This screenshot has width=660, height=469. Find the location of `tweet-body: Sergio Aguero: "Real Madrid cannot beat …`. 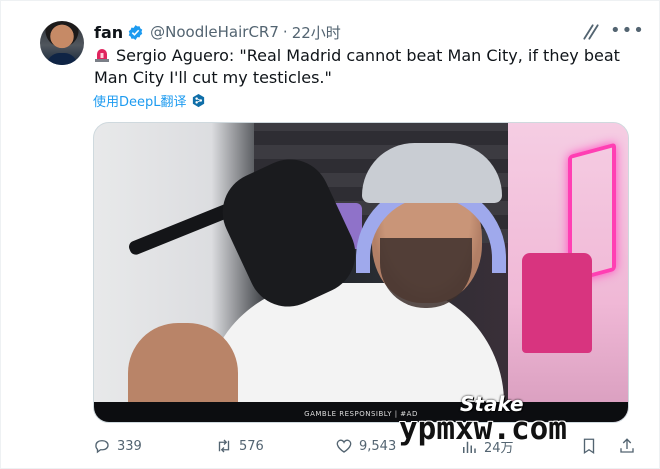

tweet-body: Sergio Aguero: "Real Madrid cannot beat … is located at coordinates (357, 66).